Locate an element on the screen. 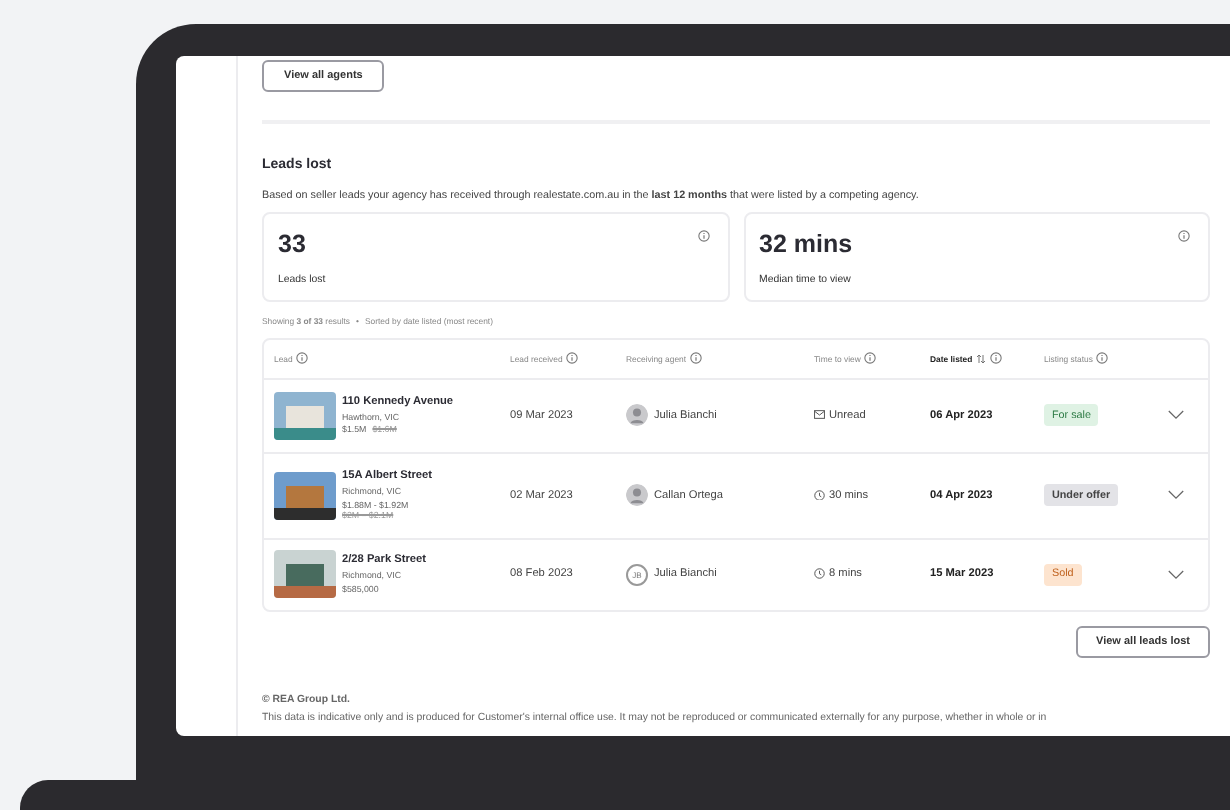  sort-icon is located at coordinates (981, 358).